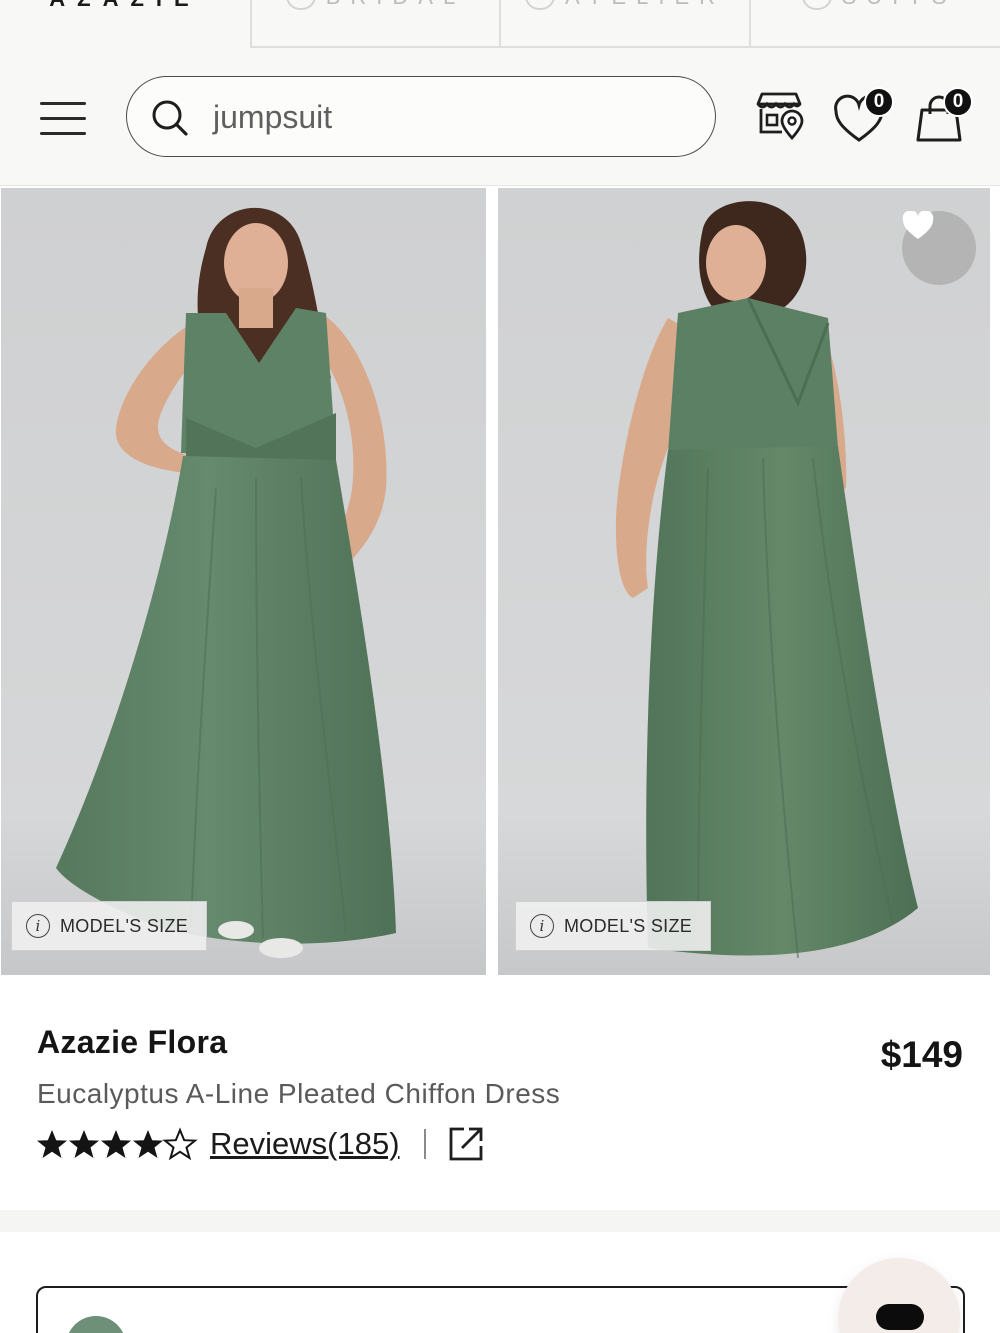  What do you see at coordinates (395, 5) in the screenshot?
I see `tab-bridal-label: BRIDAL` at bounding box center [395, 5].